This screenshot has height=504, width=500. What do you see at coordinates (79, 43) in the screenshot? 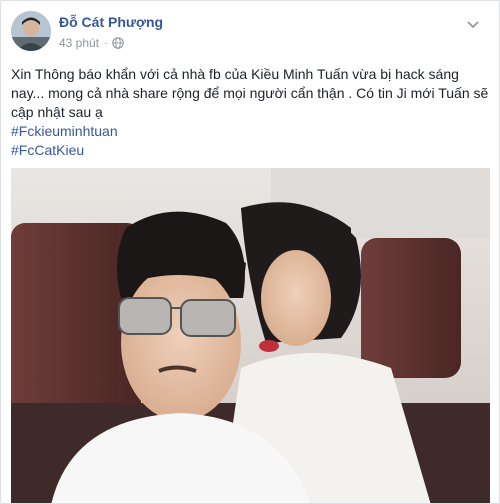
I see `post-time: 43 phút` at bounding box center [79, 43].